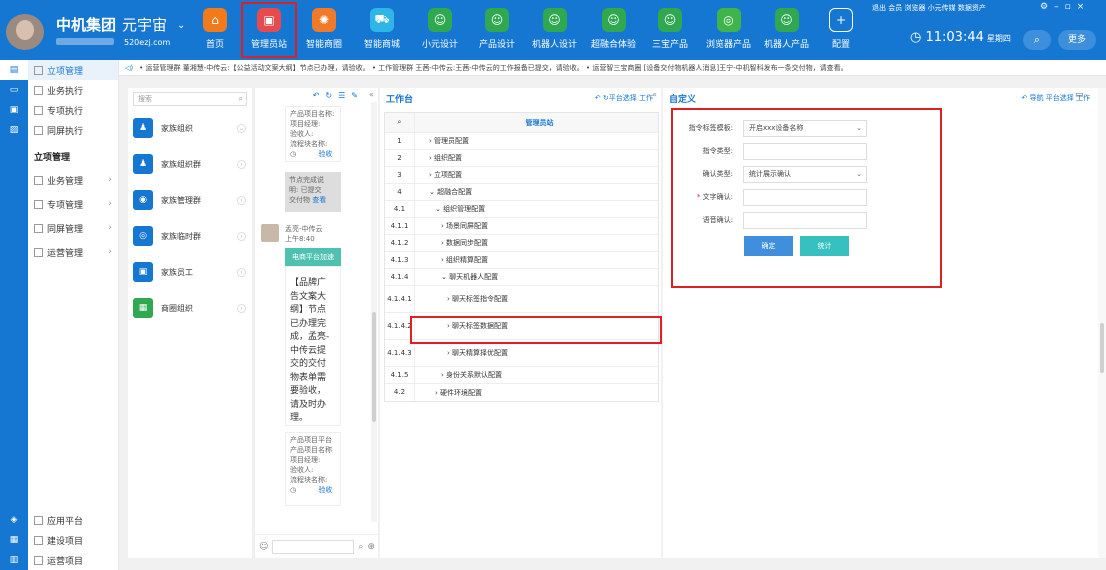  I want to click on cube-icon: ◈, so click(14, 520).